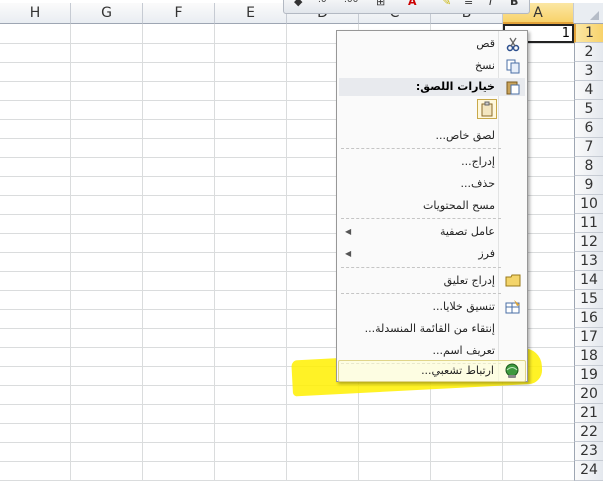 This screenshot has height=481, width=603. Describe the element at coordinates (446, 4) in the screenshot. I see `highlight-icon: ✎` at that location.